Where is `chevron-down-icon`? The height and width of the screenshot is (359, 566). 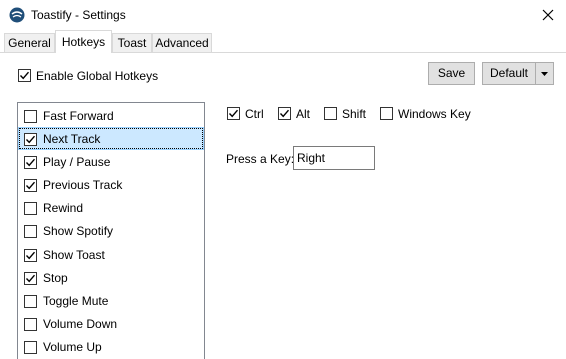
chevron-down-icon is located at coordinates (544, 73).